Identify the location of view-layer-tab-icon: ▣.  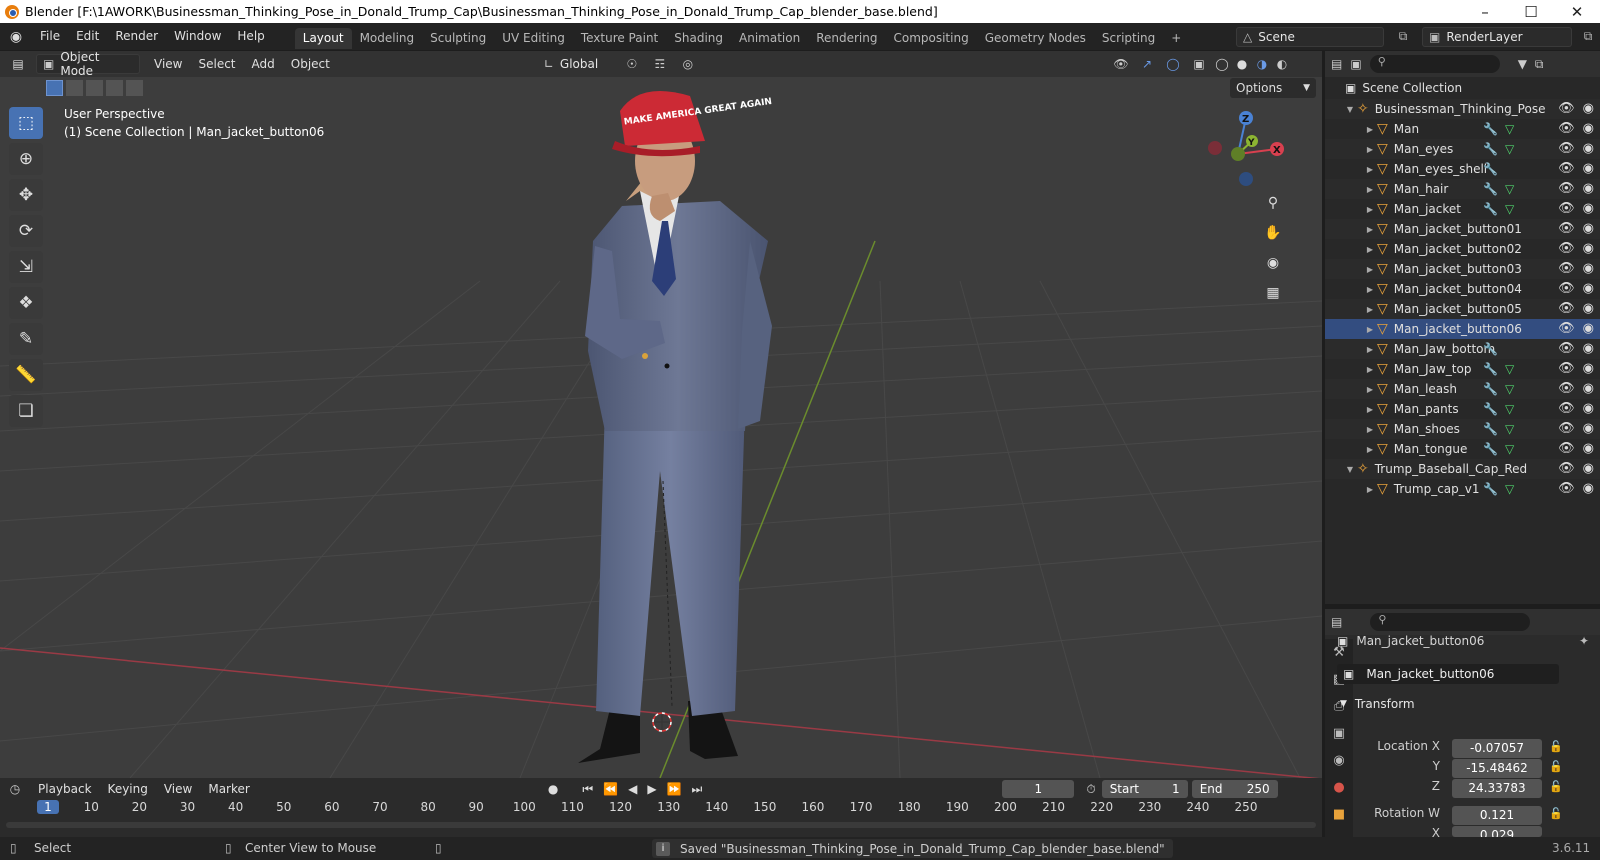
(1339, 733).